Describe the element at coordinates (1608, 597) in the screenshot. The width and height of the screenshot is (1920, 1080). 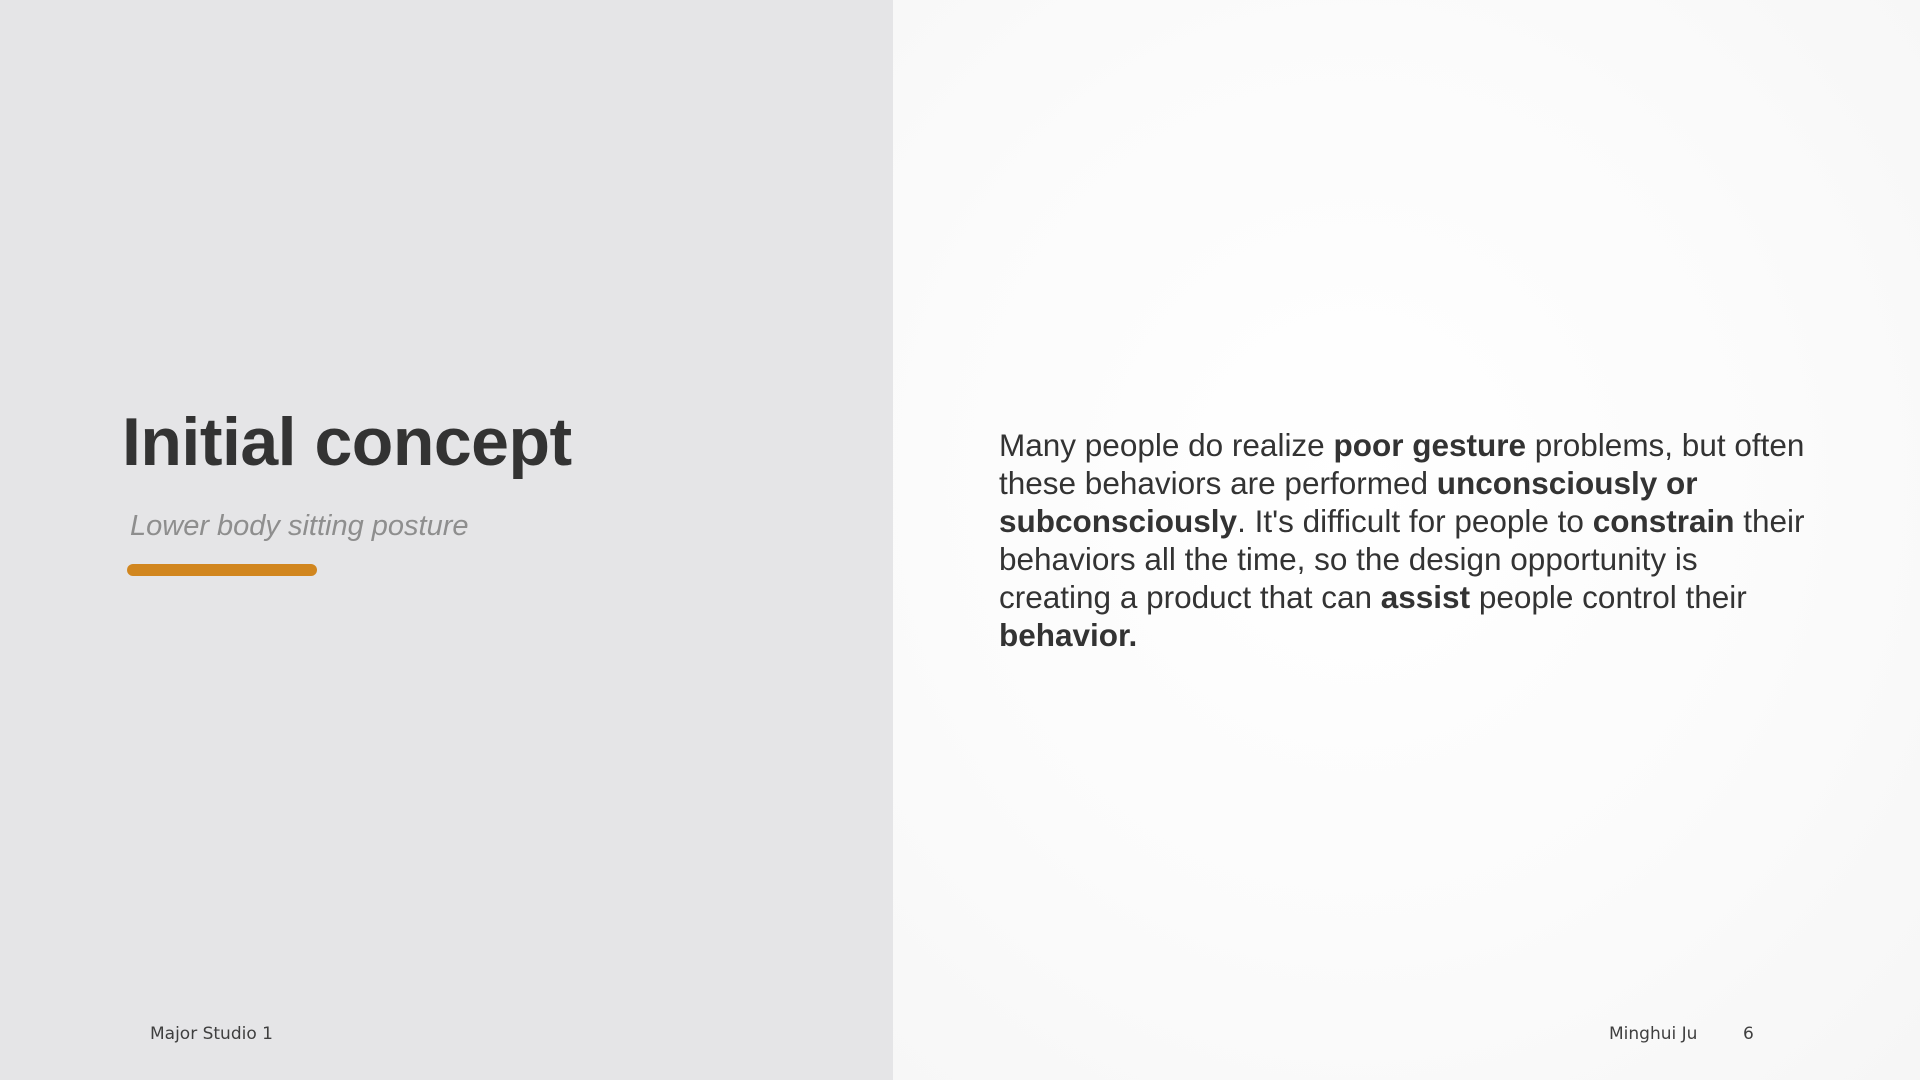
I see `body-segment: people control their` at that location.